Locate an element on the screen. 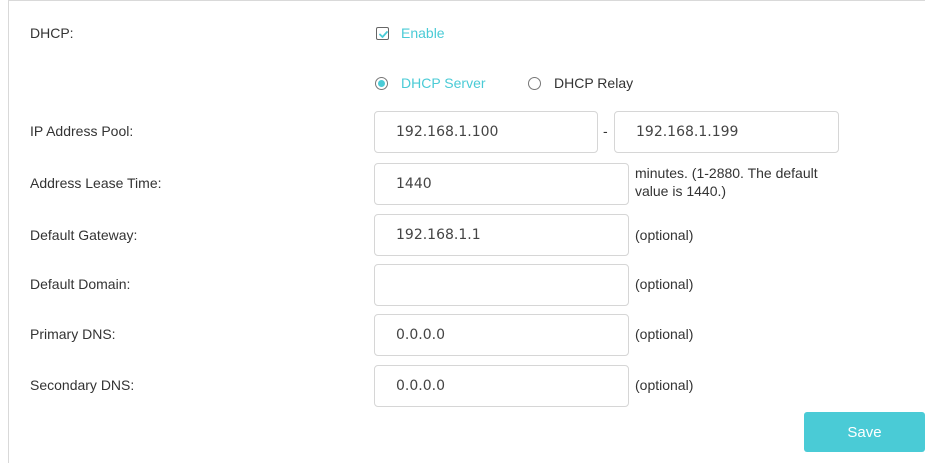 The image size is (925, 463). lease-time-input is located at coordinates (501, 184).